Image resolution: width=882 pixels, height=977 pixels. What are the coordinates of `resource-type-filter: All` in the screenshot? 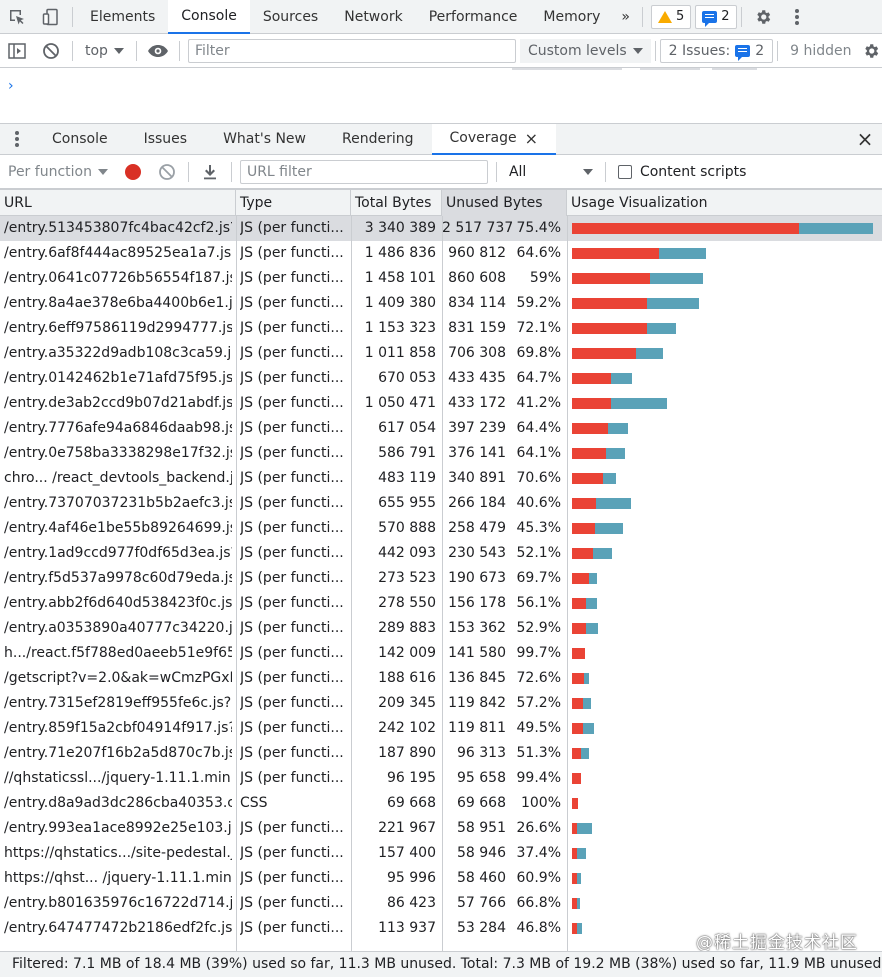 It's located at (551, 172).